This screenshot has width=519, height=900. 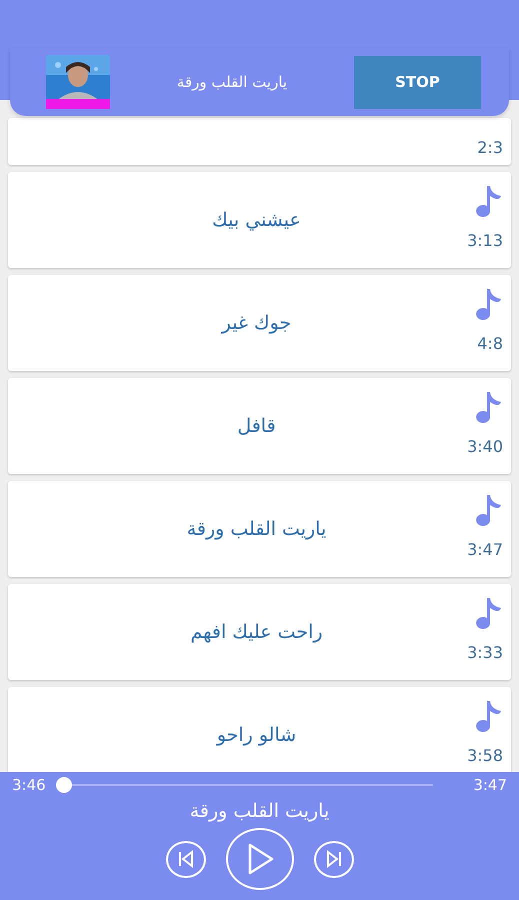 What do you see at coordinates (259, 141) in the screenshot?
I see `song-card: 2:3` at bounding box center [259, 141].